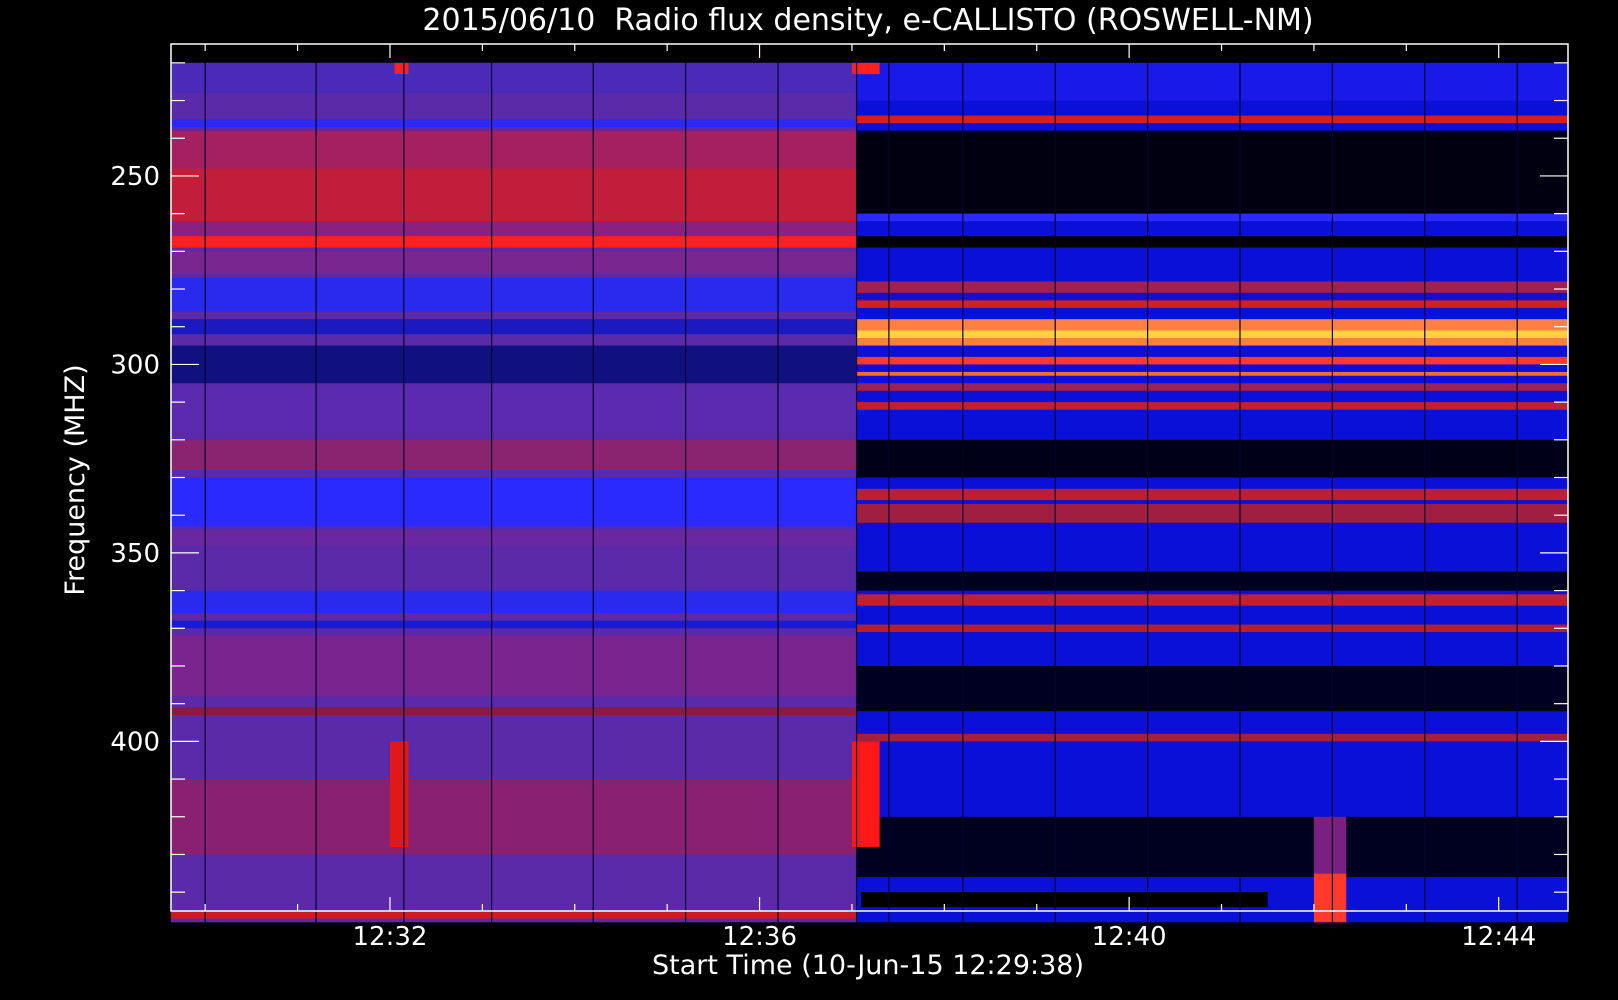 The width and height of the screenshot is (1618, 1000). I want to click on y-tick-label: 350, so click(135, 554).